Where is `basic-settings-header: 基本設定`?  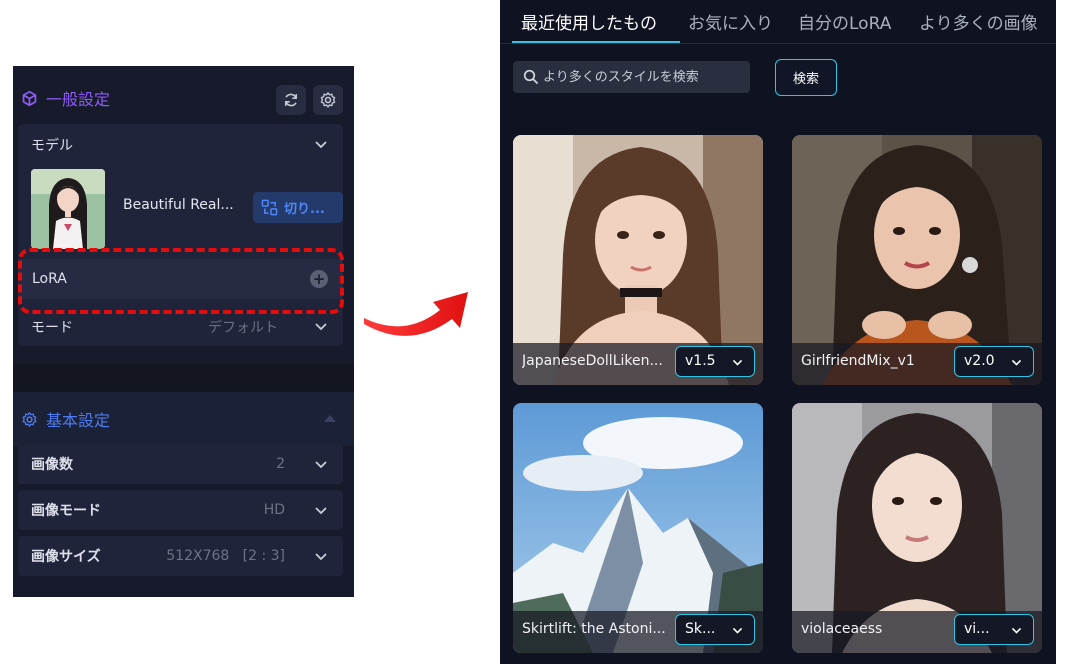
basic-settings-header: 基本設定 is located at coordinates (183, 419).